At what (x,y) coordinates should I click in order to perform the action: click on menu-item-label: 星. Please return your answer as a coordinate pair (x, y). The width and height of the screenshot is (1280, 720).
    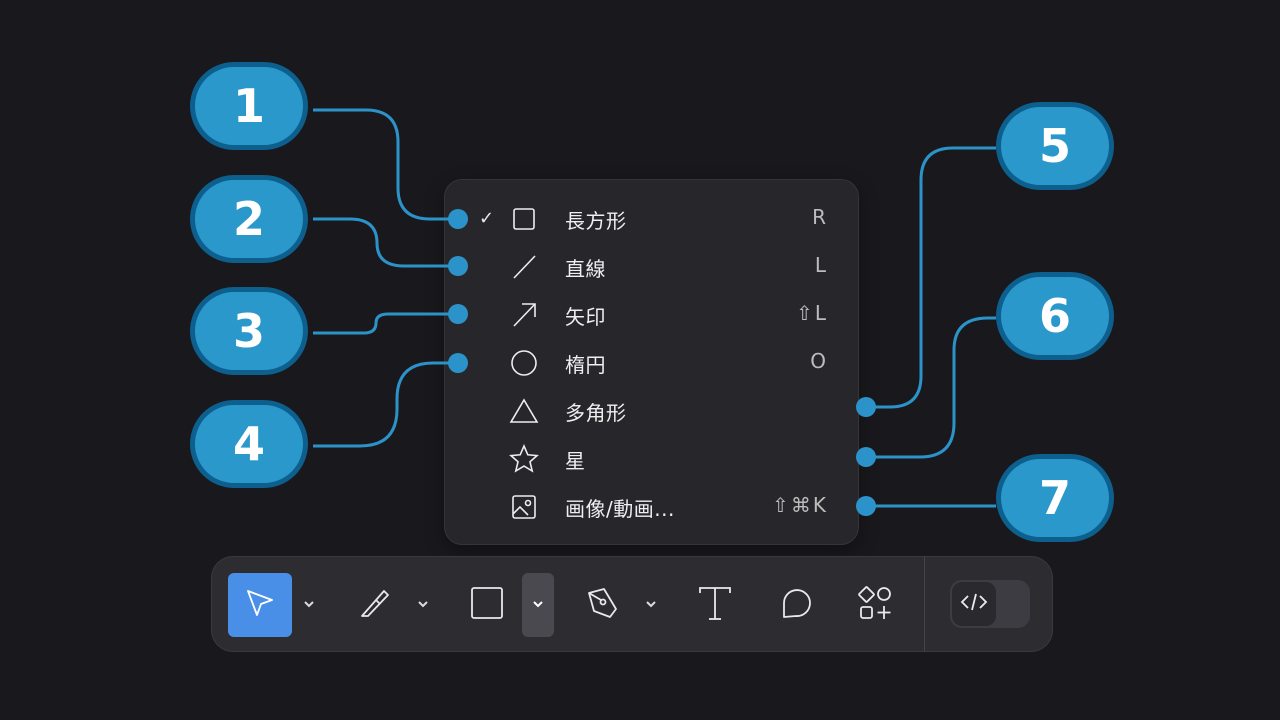
    Looking at the image, I should click on (575, 461).